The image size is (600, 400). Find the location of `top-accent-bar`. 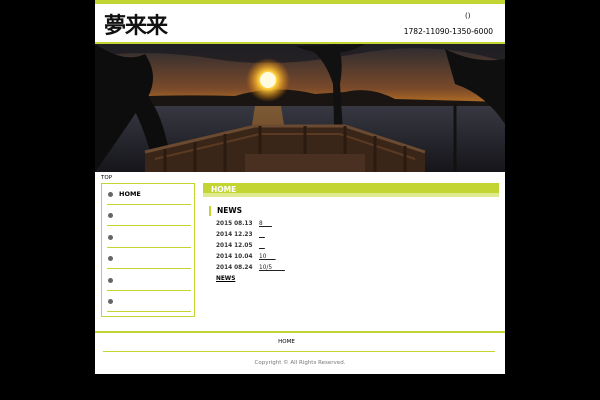

top-accent-bar is located at coordinates (300, 2).